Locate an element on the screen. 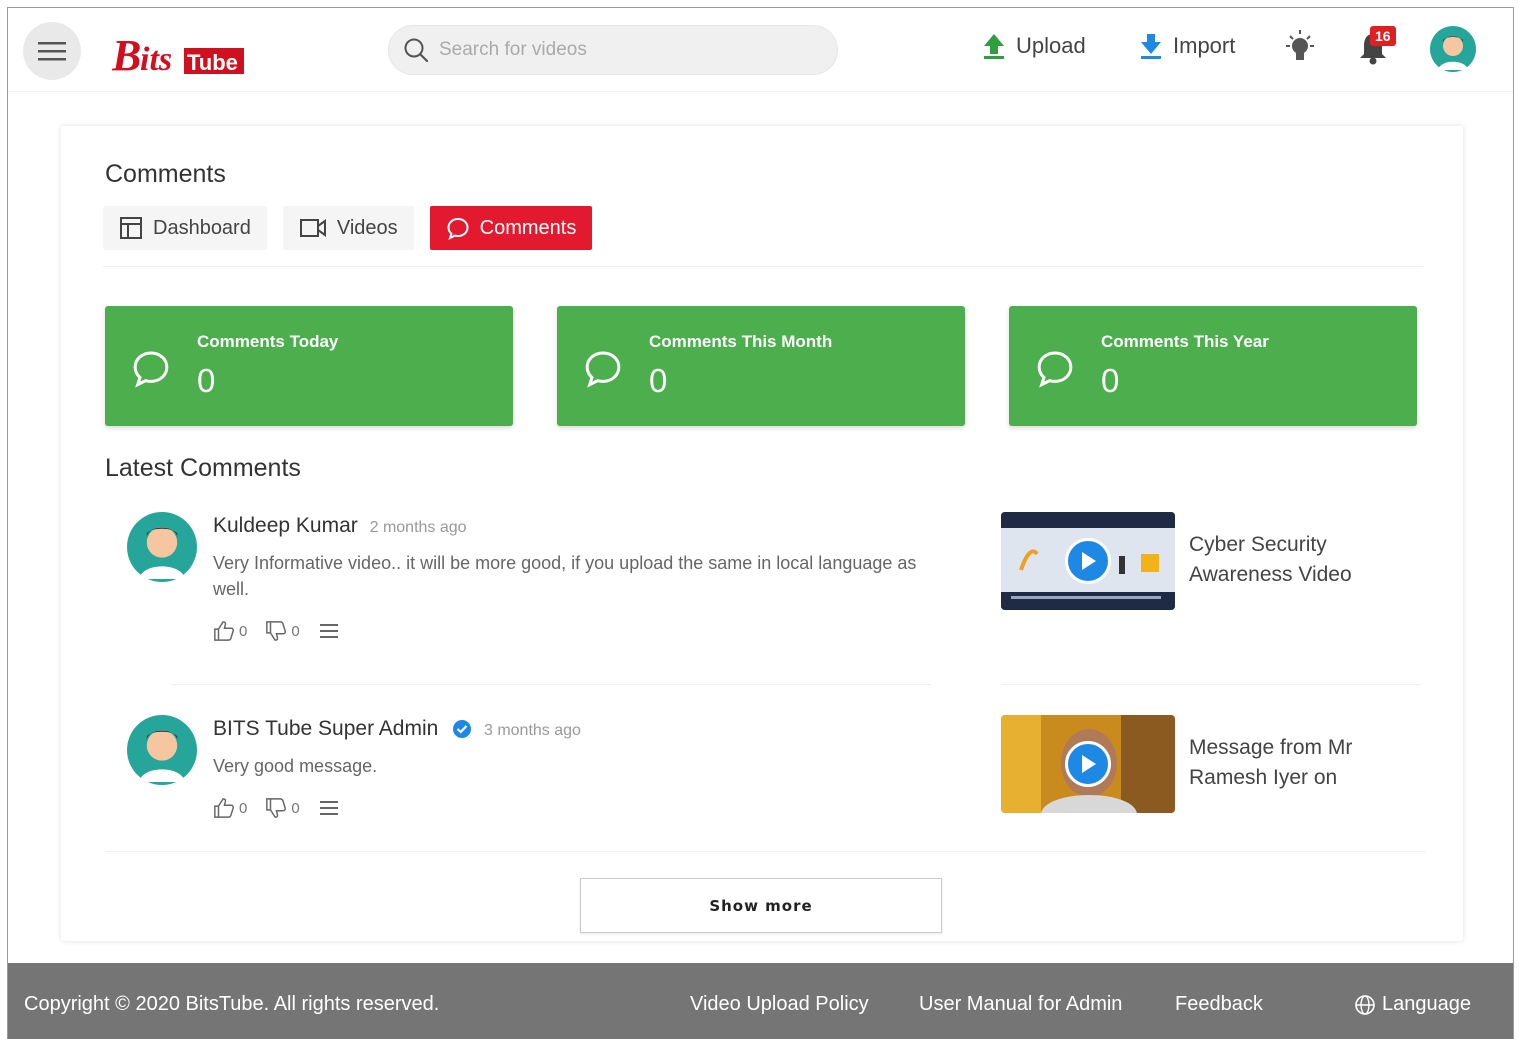 This screenshot has width=1519, height=1039. search-icon is located at coordinates (416, 50).